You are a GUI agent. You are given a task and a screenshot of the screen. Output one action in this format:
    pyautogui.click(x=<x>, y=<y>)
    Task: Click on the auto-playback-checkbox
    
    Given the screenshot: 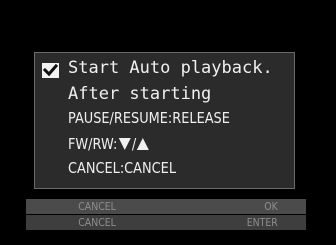 What is the action you would take?
    pyautogui.click(x=50, y=70)
    